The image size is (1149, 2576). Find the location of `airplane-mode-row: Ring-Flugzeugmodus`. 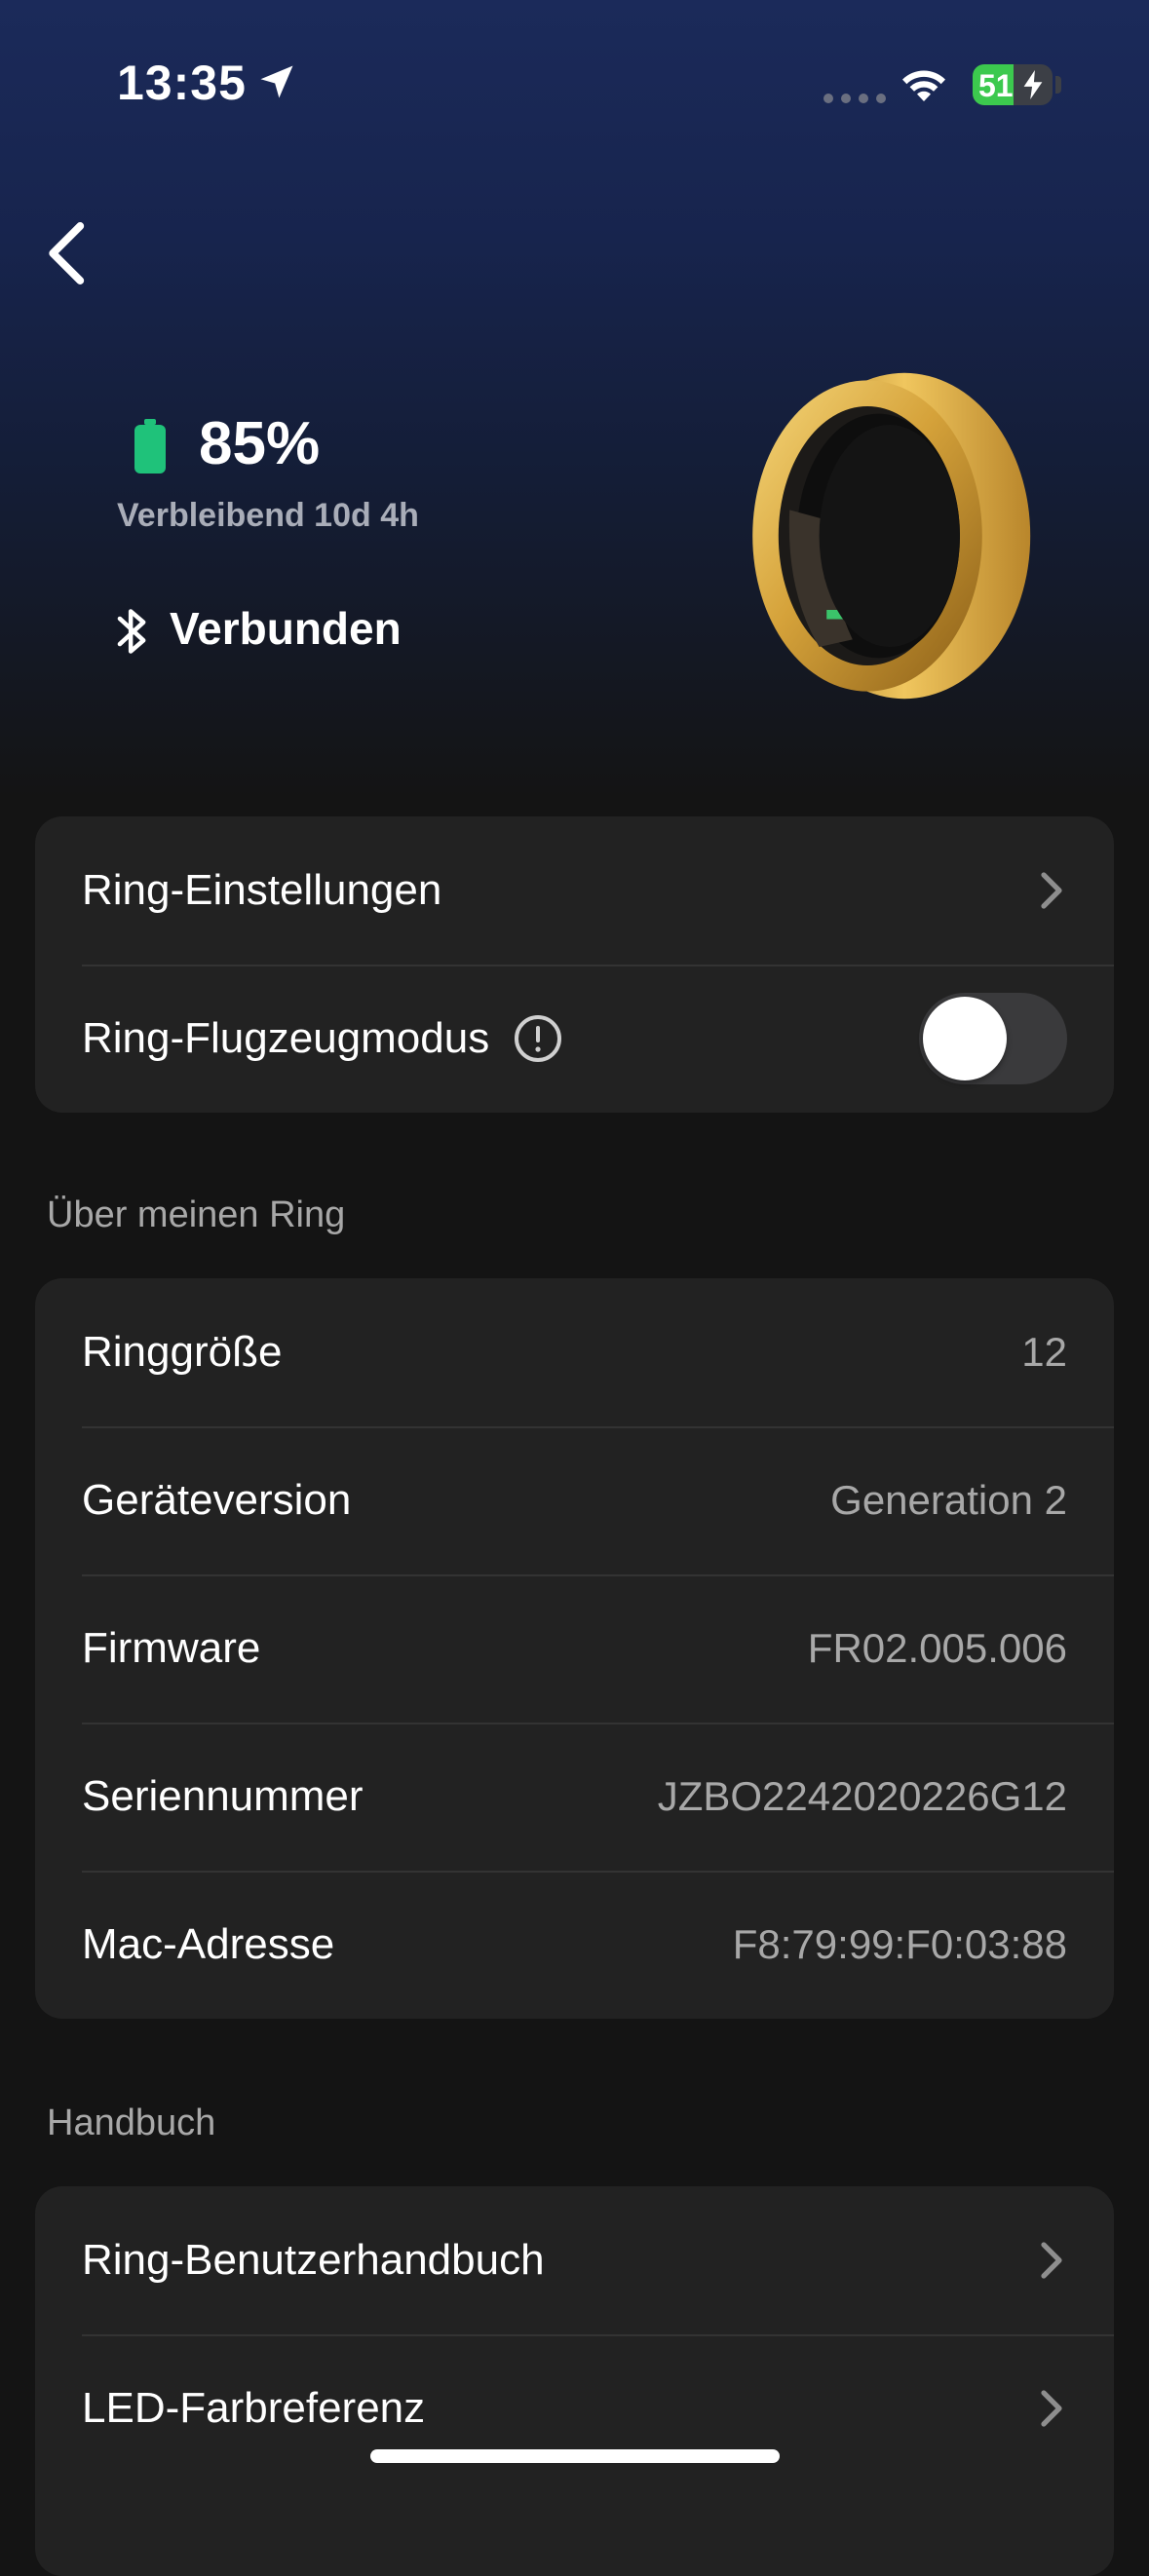

airplane-mode-row: Ring-Flugzeugmodus is located at coordinates (574, 1039).